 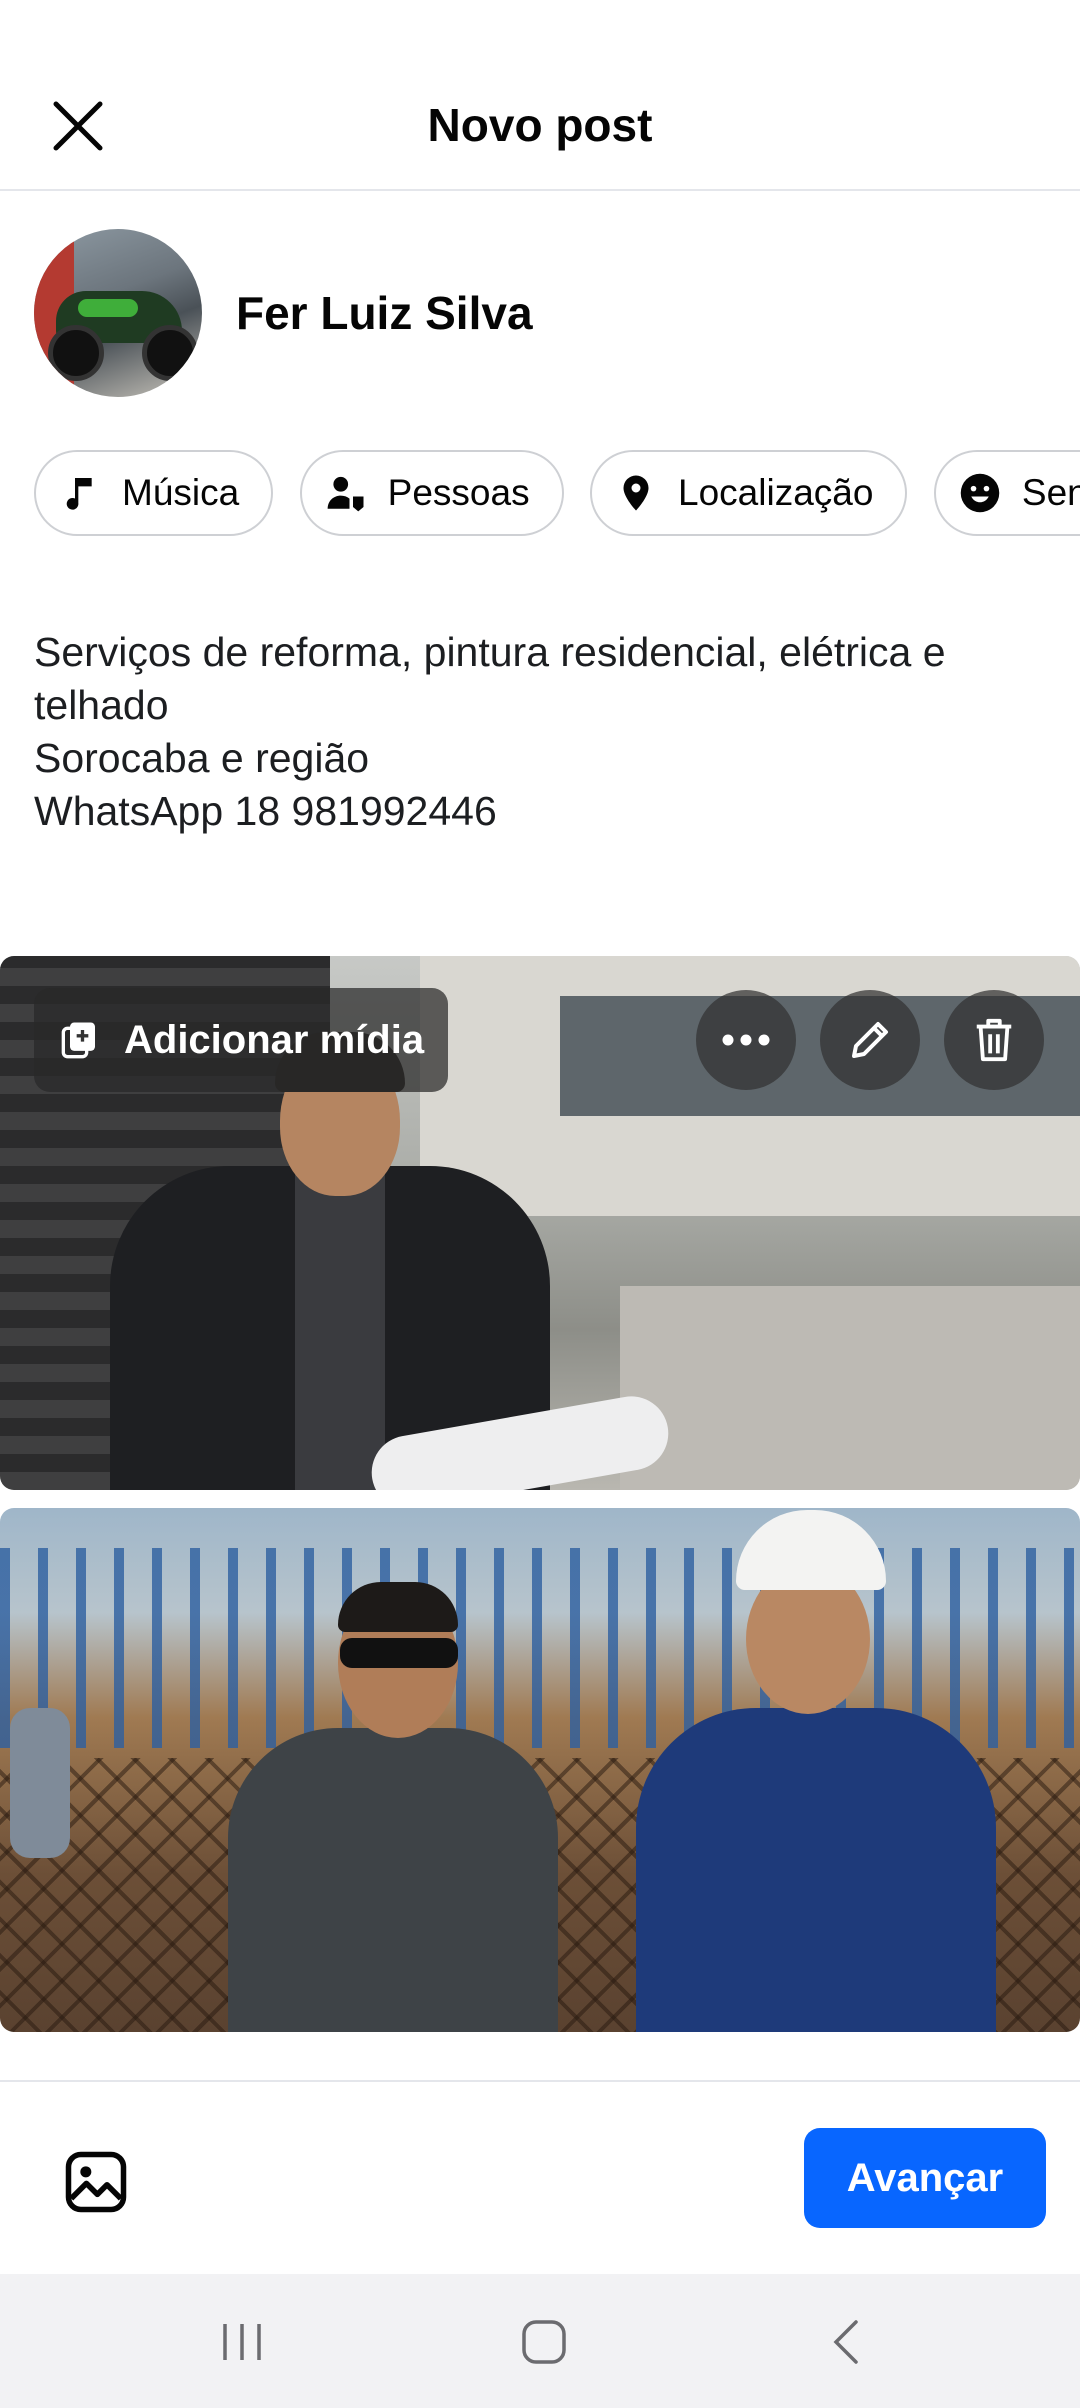 I want to click on chip-people: Pessoas, so click(x=431, y=493).